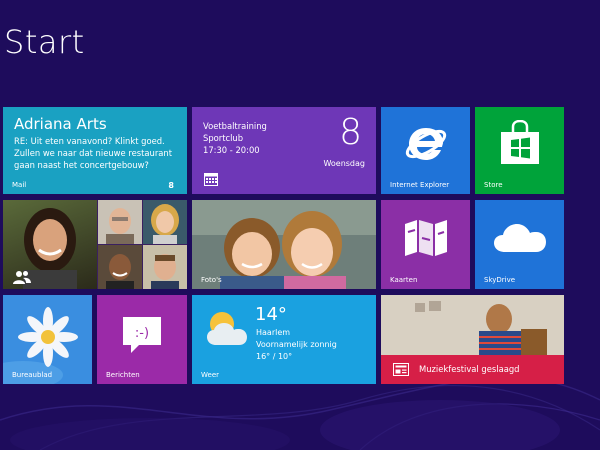 This screenshot has width=600, height=450. I want to click on cloud-icon, so click(520, 238).